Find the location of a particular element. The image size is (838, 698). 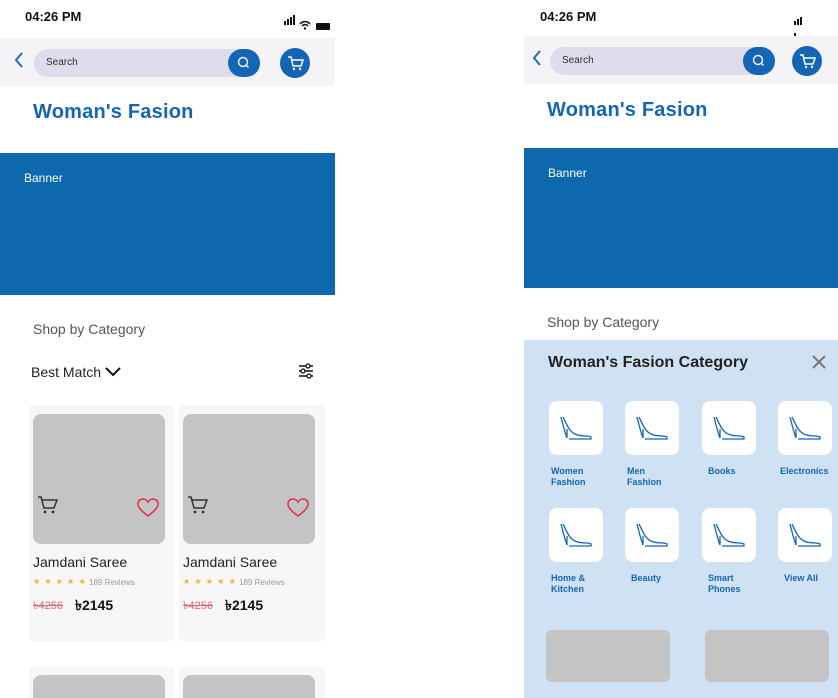

filter-button is located at coordinates (306, 371).